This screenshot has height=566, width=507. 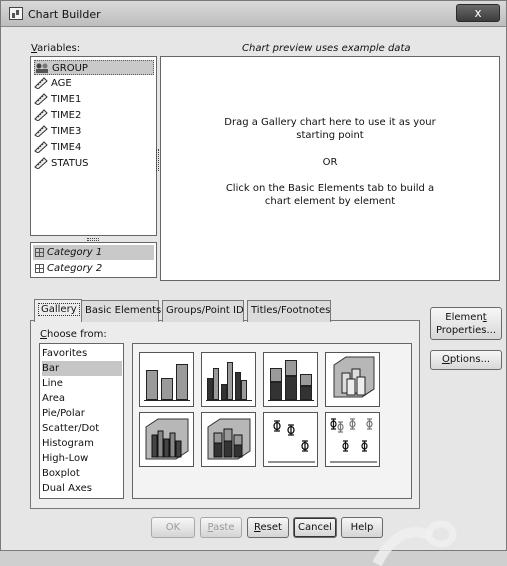 What do you see at coordinates (352, 379) in the screenshot?
I see `3d-simple-bar-icon` at bounding box center [352, 379].